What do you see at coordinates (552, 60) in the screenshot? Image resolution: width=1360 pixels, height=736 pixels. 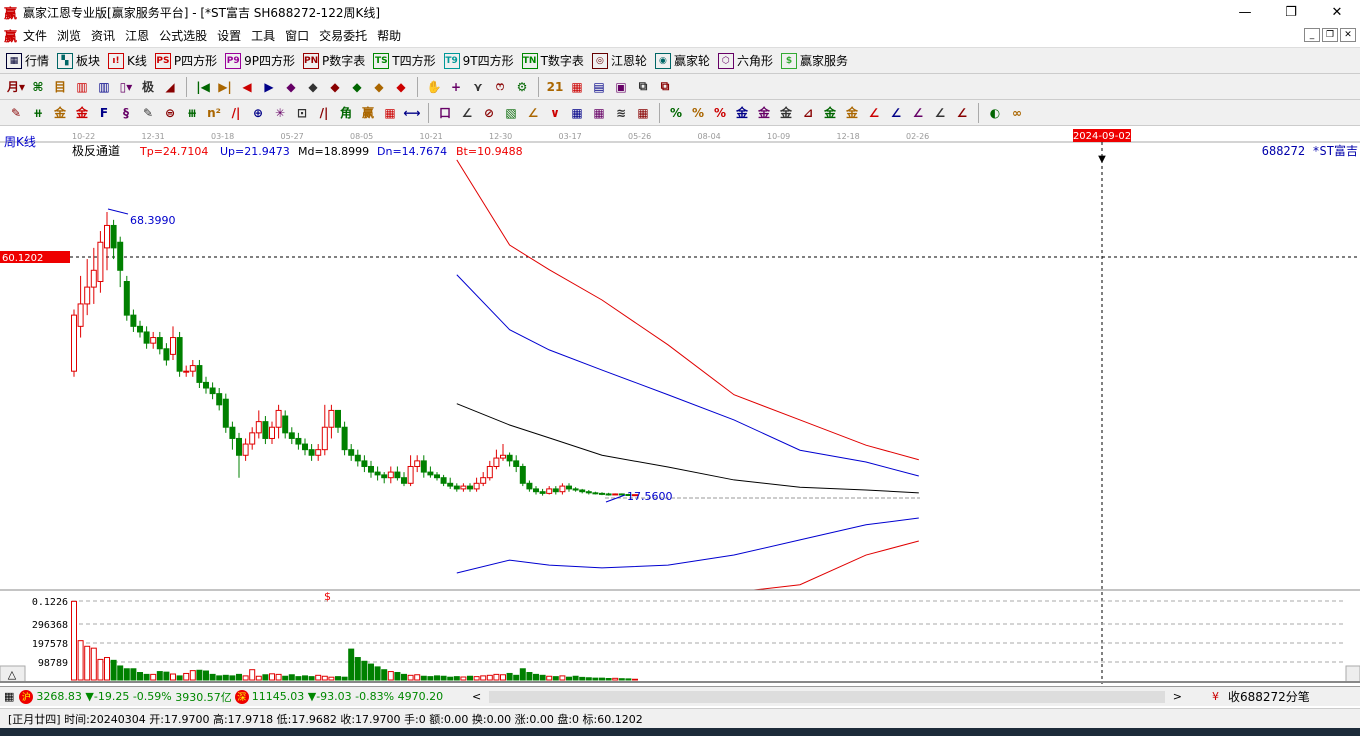 I see `toolbar-button-8: TN T数字表` at bounding box center [552, 60].